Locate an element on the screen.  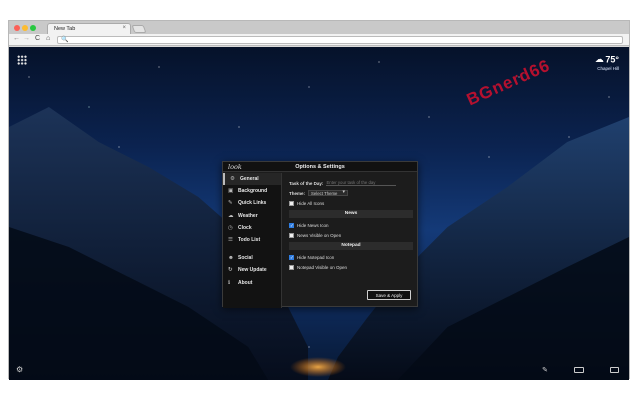
bottom-right-icons: ✎ is located at coordinates (580, 370).